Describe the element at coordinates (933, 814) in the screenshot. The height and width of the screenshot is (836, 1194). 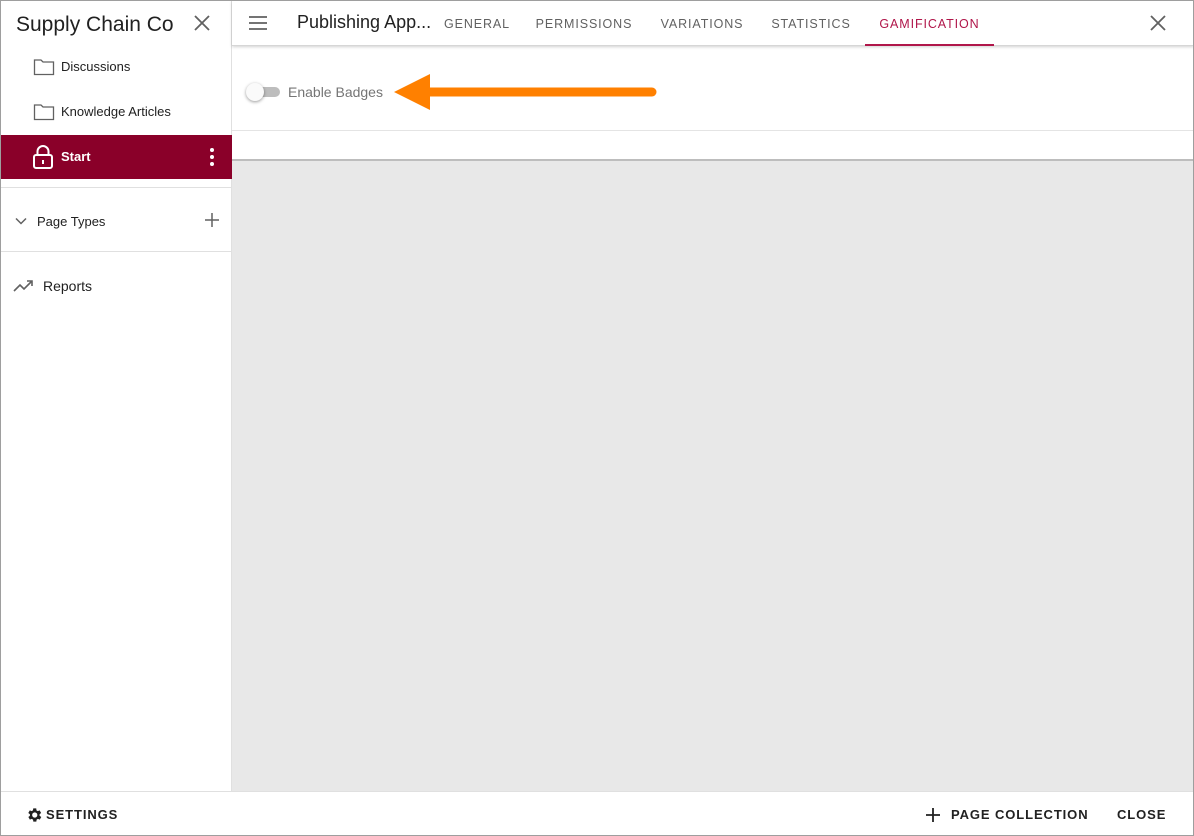
I see `plus-icon` at that location.